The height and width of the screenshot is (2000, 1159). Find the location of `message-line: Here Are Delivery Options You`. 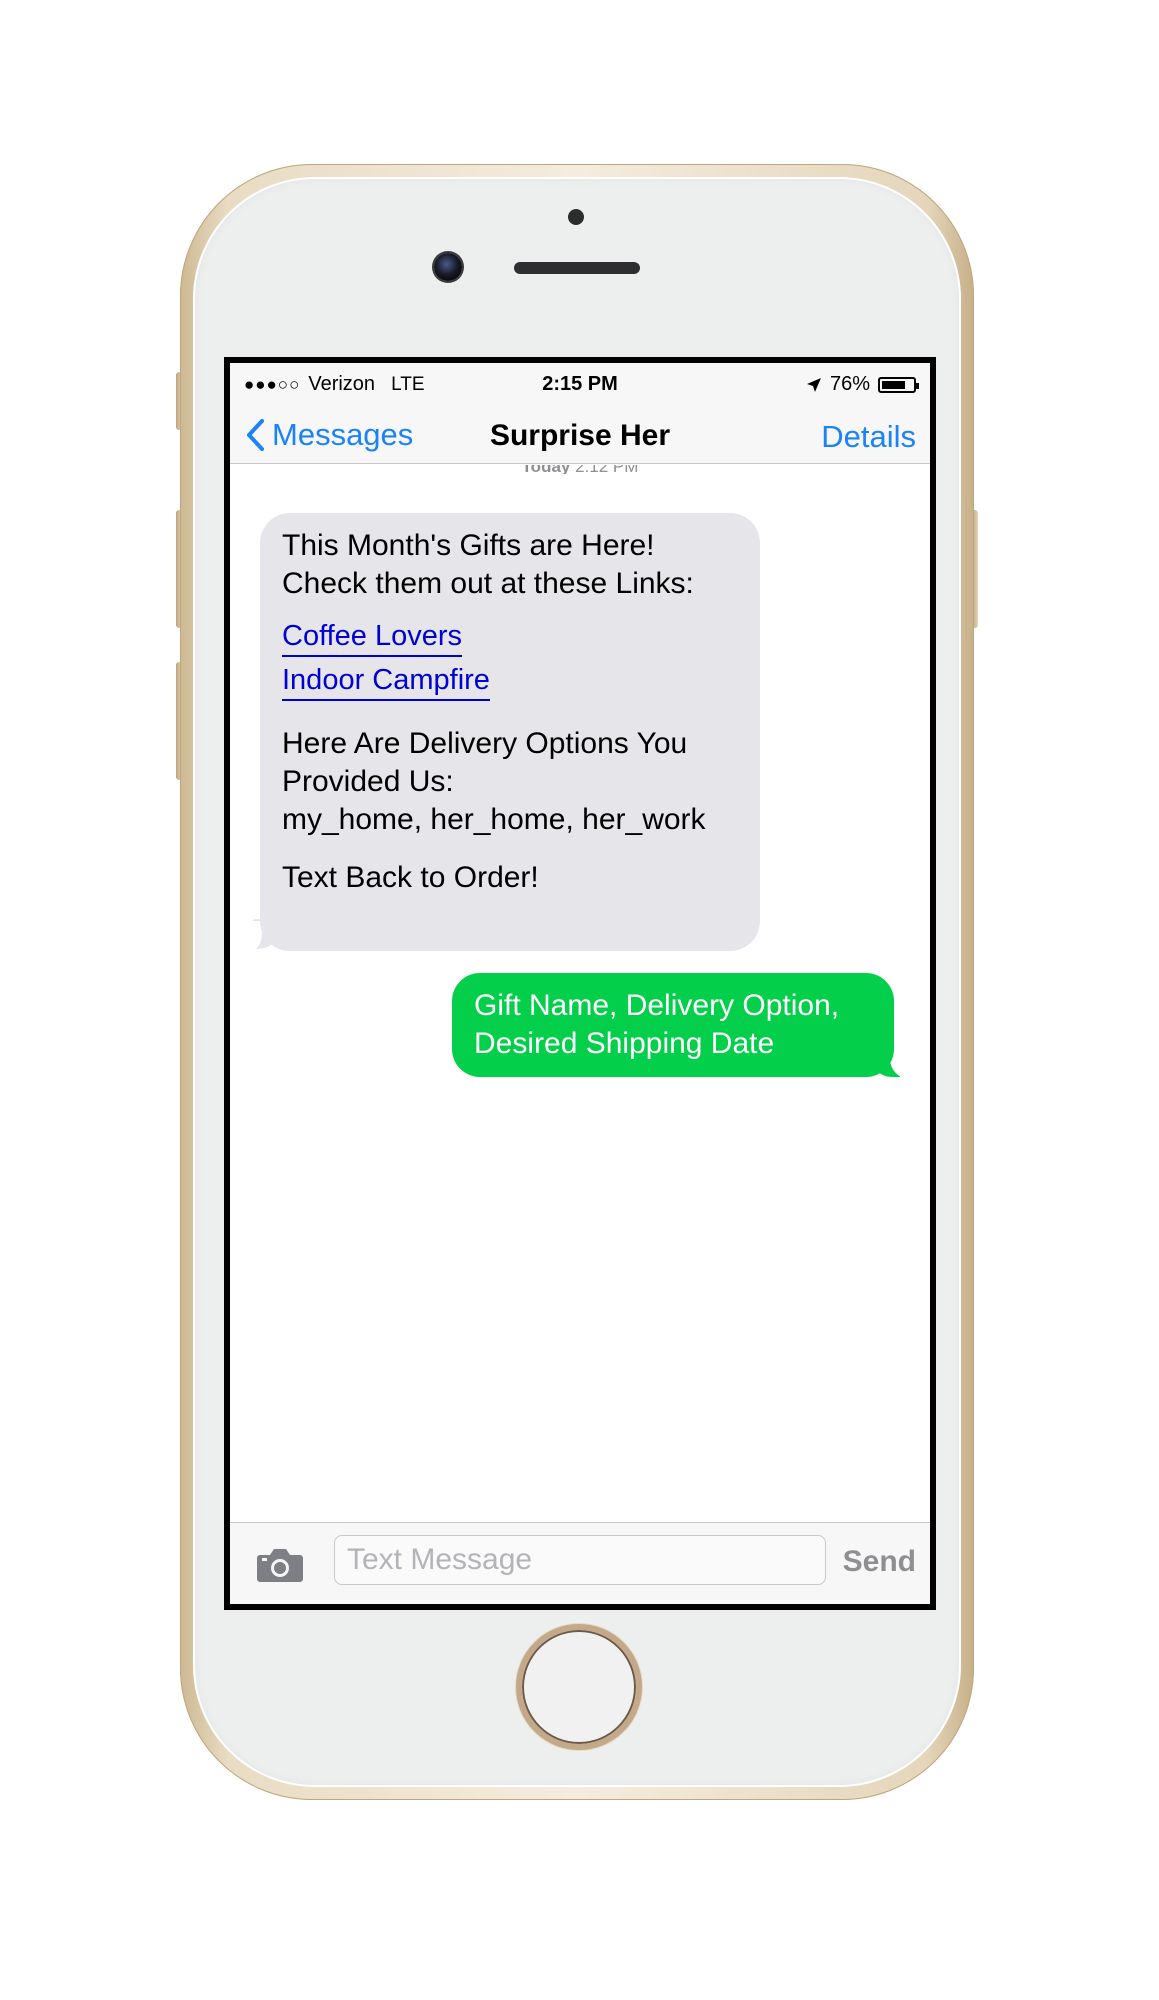

message-line: Here Are Delivery Options You is located at coordinates (485, 743).